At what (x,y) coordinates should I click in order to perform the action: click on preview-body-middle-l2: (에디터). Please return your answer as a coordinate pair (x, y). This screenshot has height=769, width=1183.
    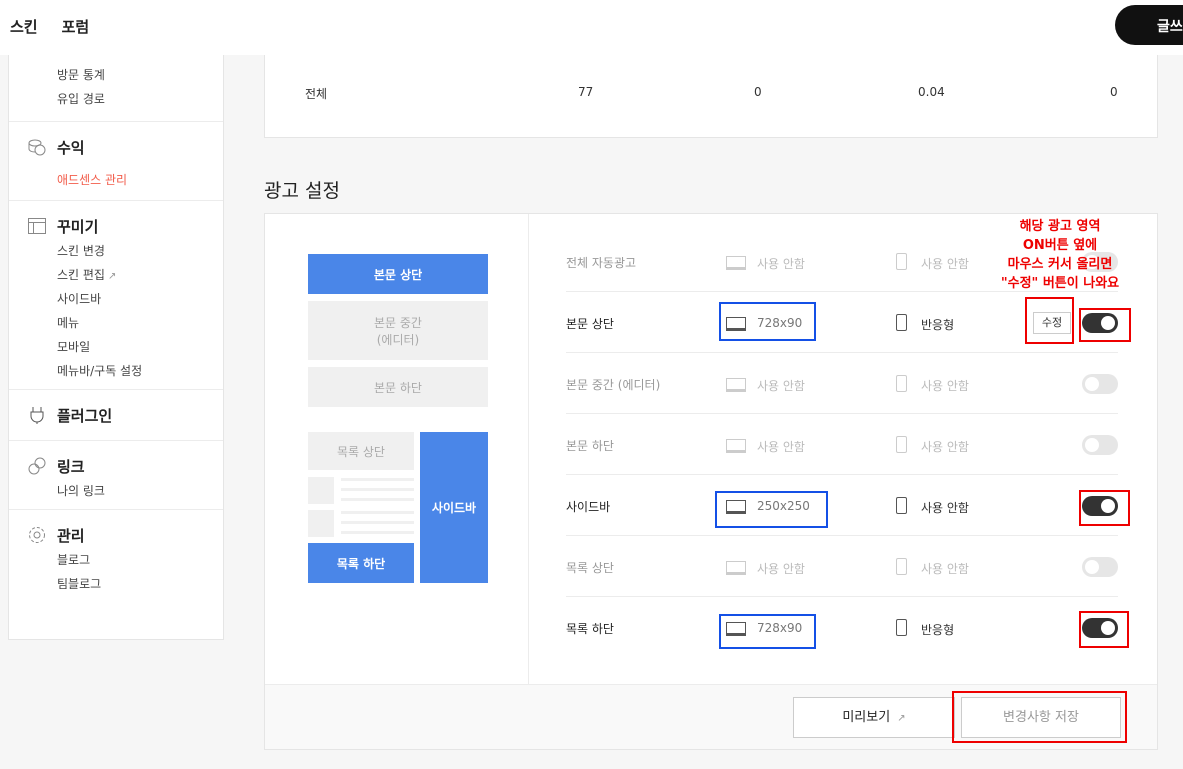
    Looking at the image, I should click on (398, 339).